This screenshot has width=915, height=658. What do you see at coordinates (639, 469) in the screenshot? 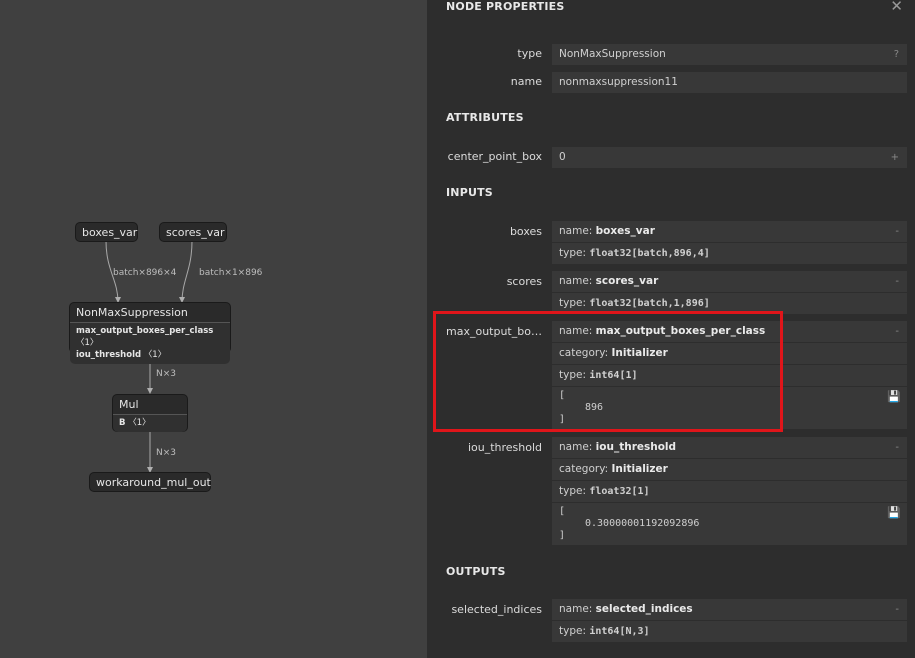
I see `input-category: Initializer` at bounding box center [639, 469].